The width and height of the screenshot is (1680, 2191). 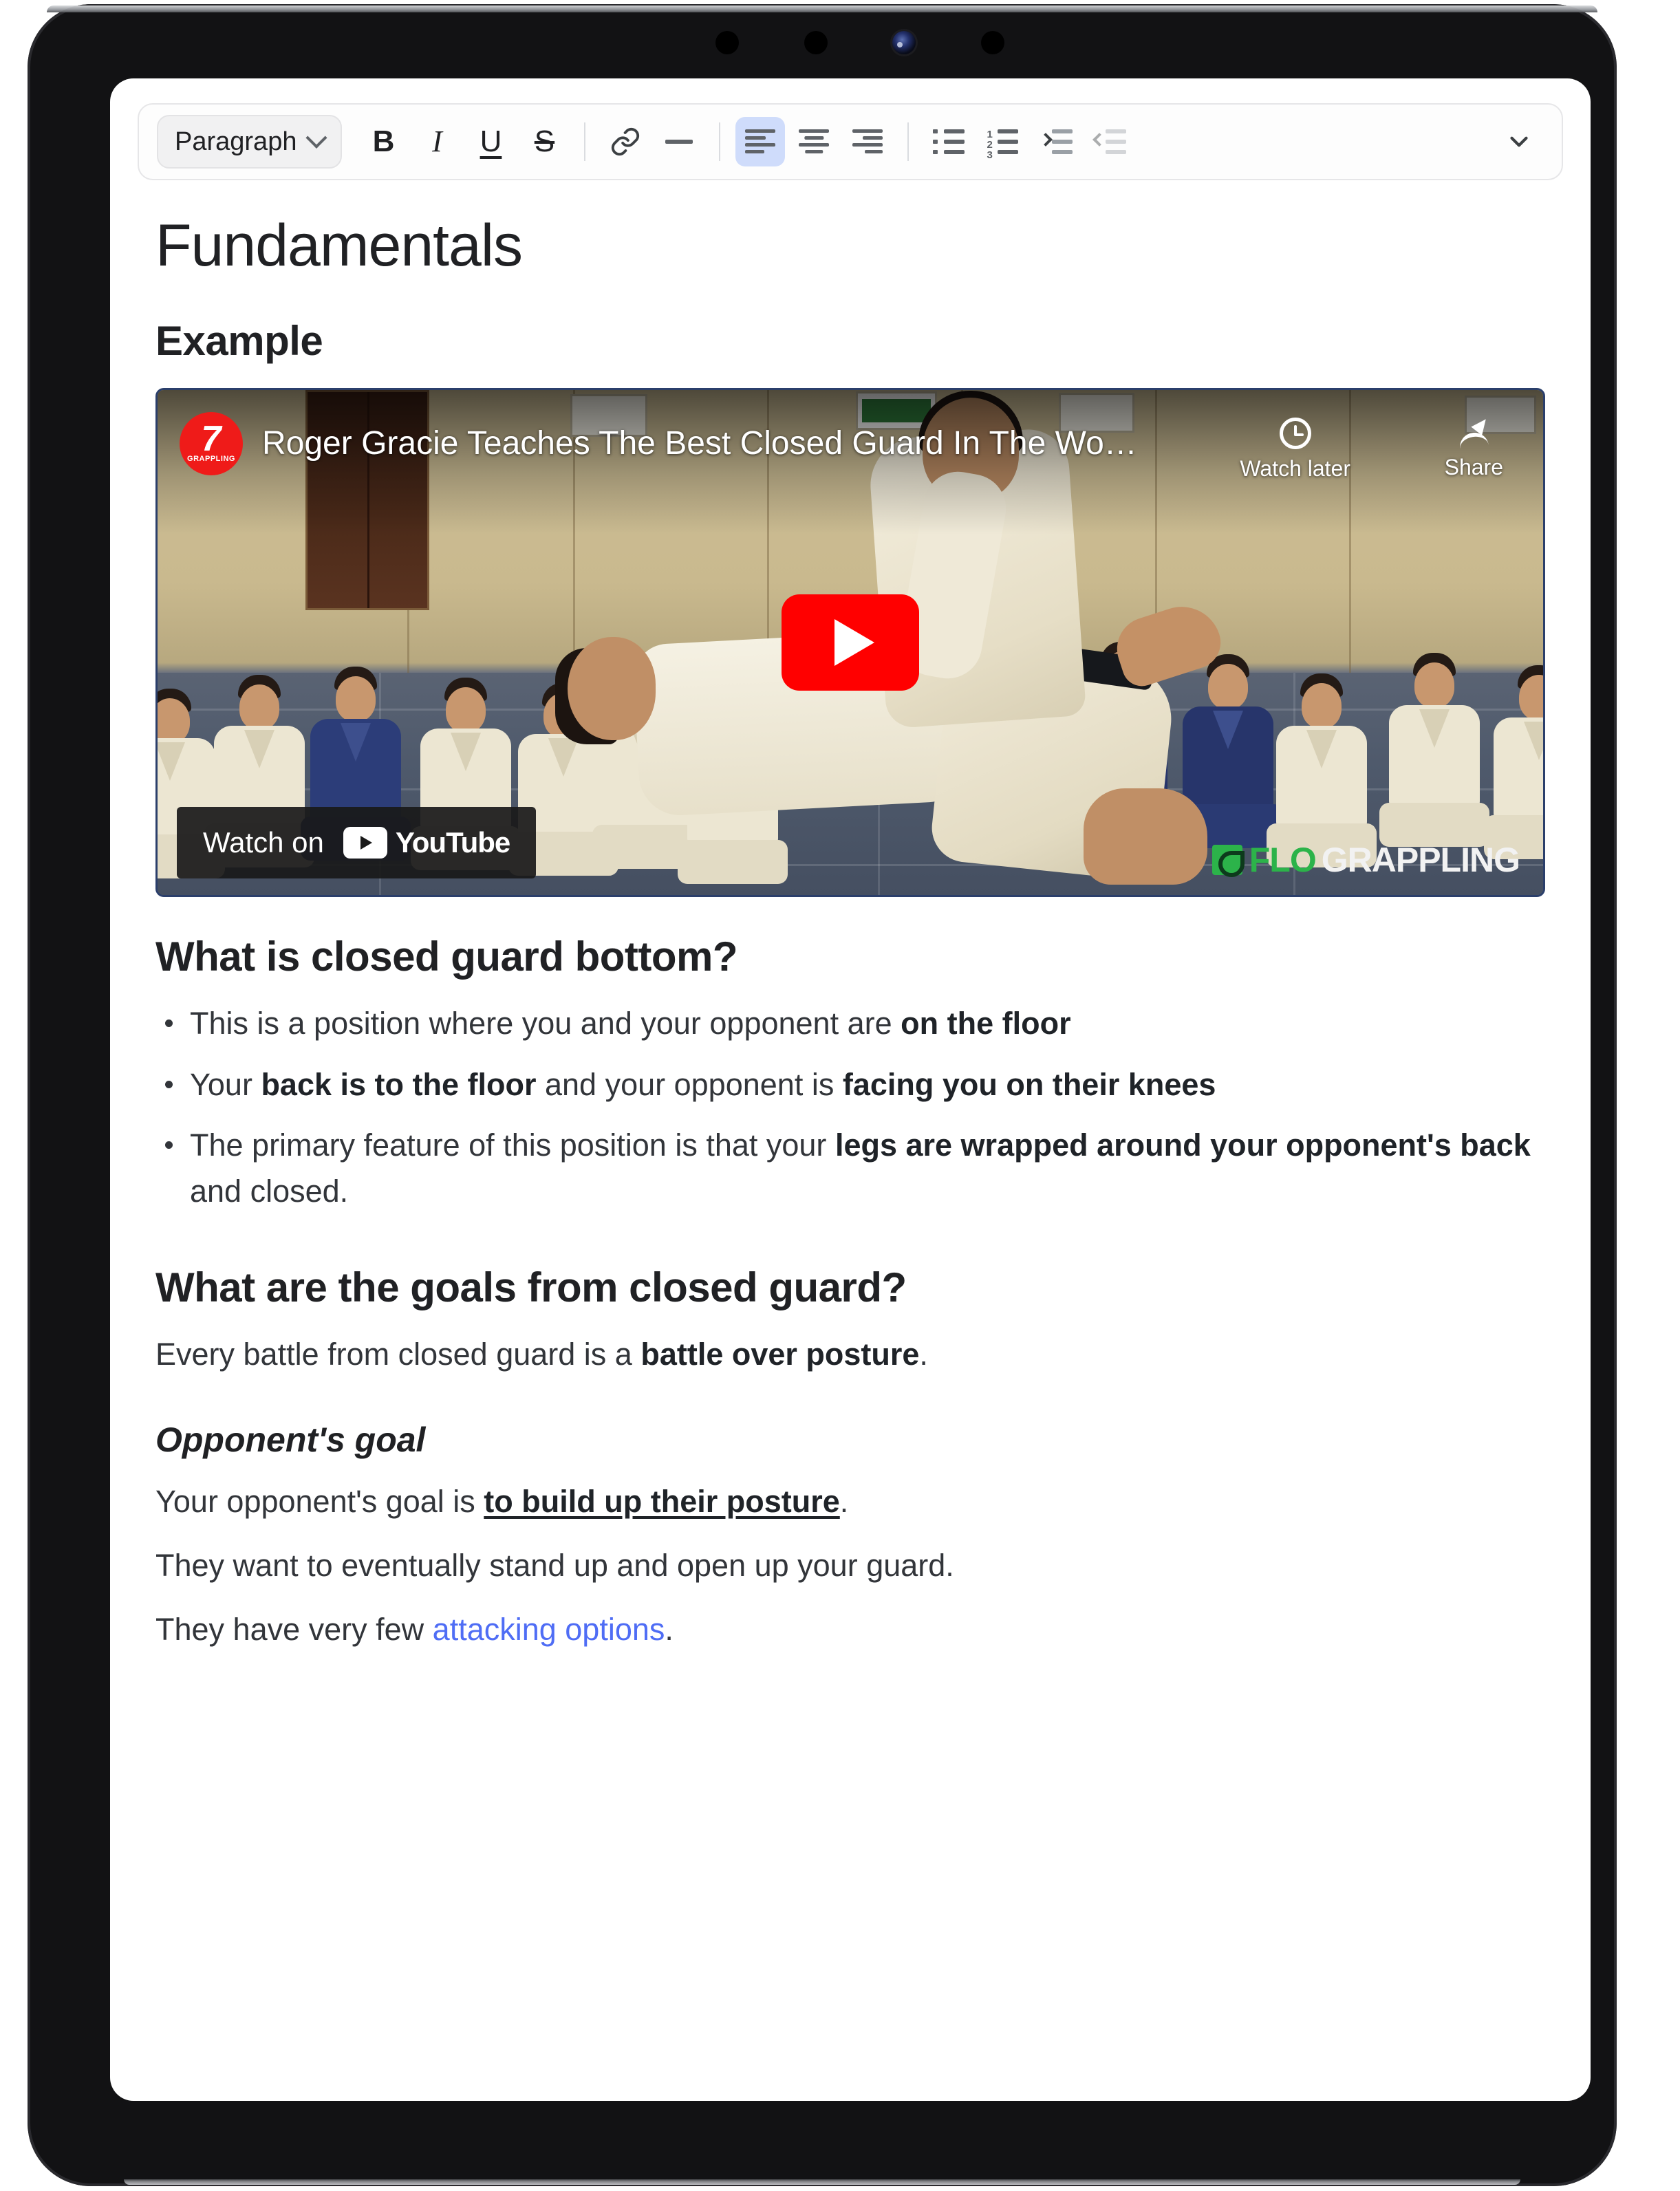 I want to click on flo-mark-icon, so click(x=1228, y=861).